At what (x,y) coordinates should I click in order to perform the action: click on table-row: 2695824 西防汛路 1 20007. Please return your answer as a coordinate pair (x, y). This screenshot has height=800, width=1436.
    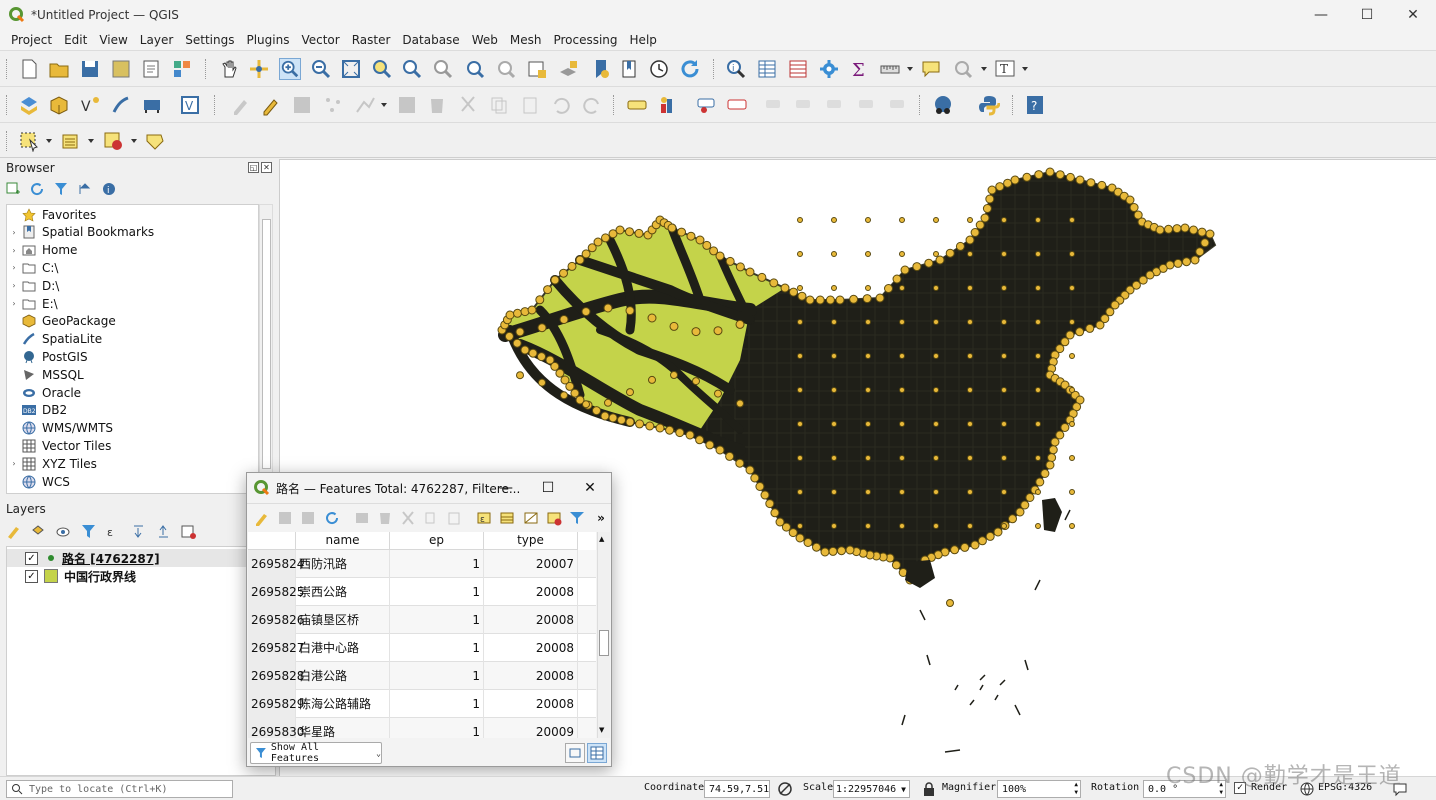
    Looking at the image, I should click on (422, 564).